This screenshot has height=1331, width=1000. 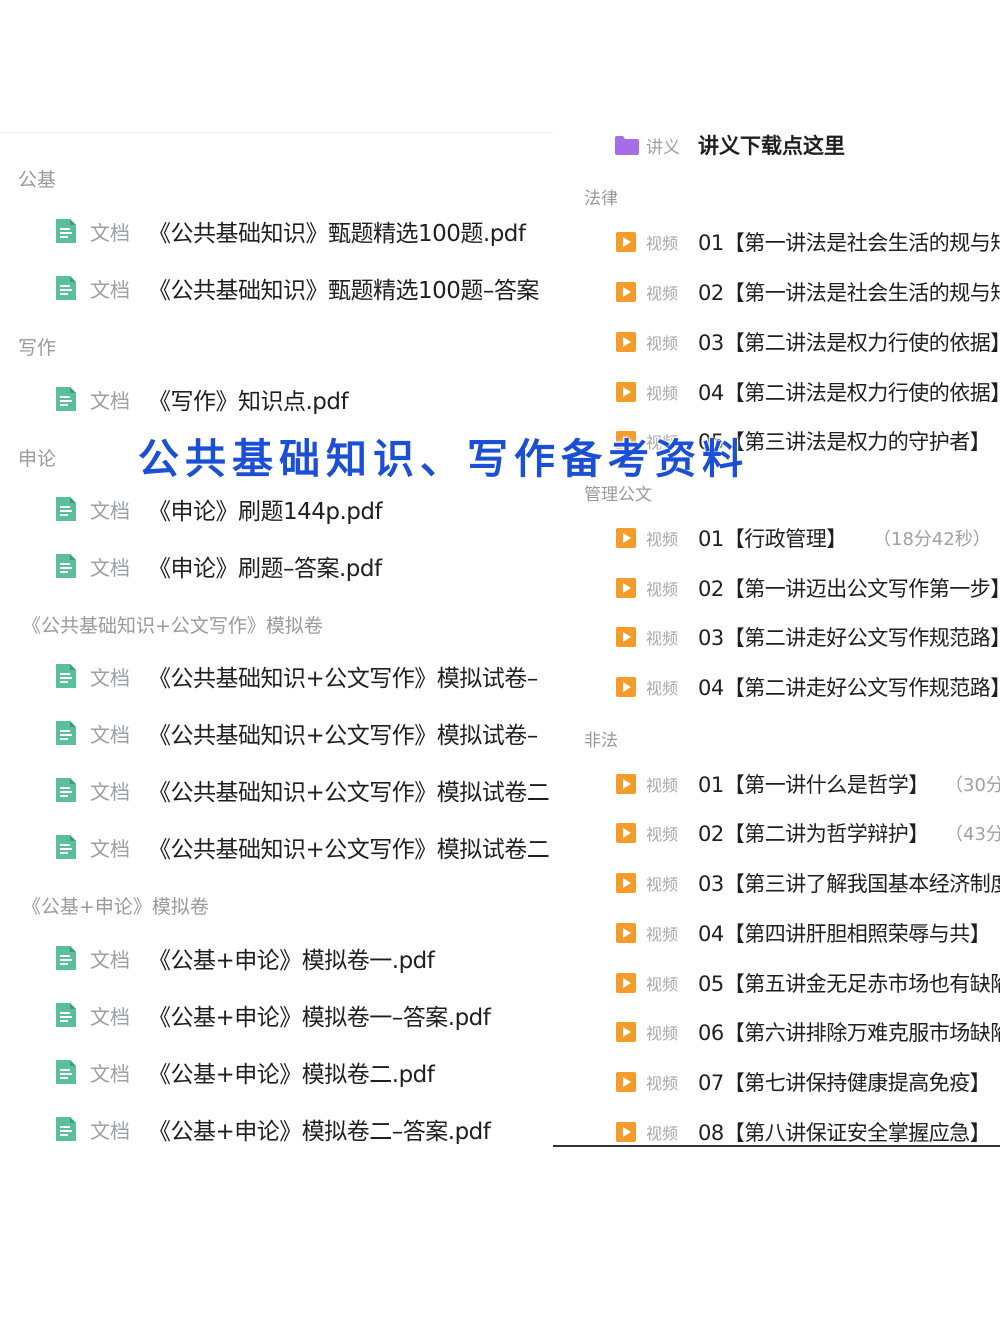 What do you see at coordinates (601, 741) in the screenshot?
I see `section-title-feifa: 非法` at bounding box center [601, 741].